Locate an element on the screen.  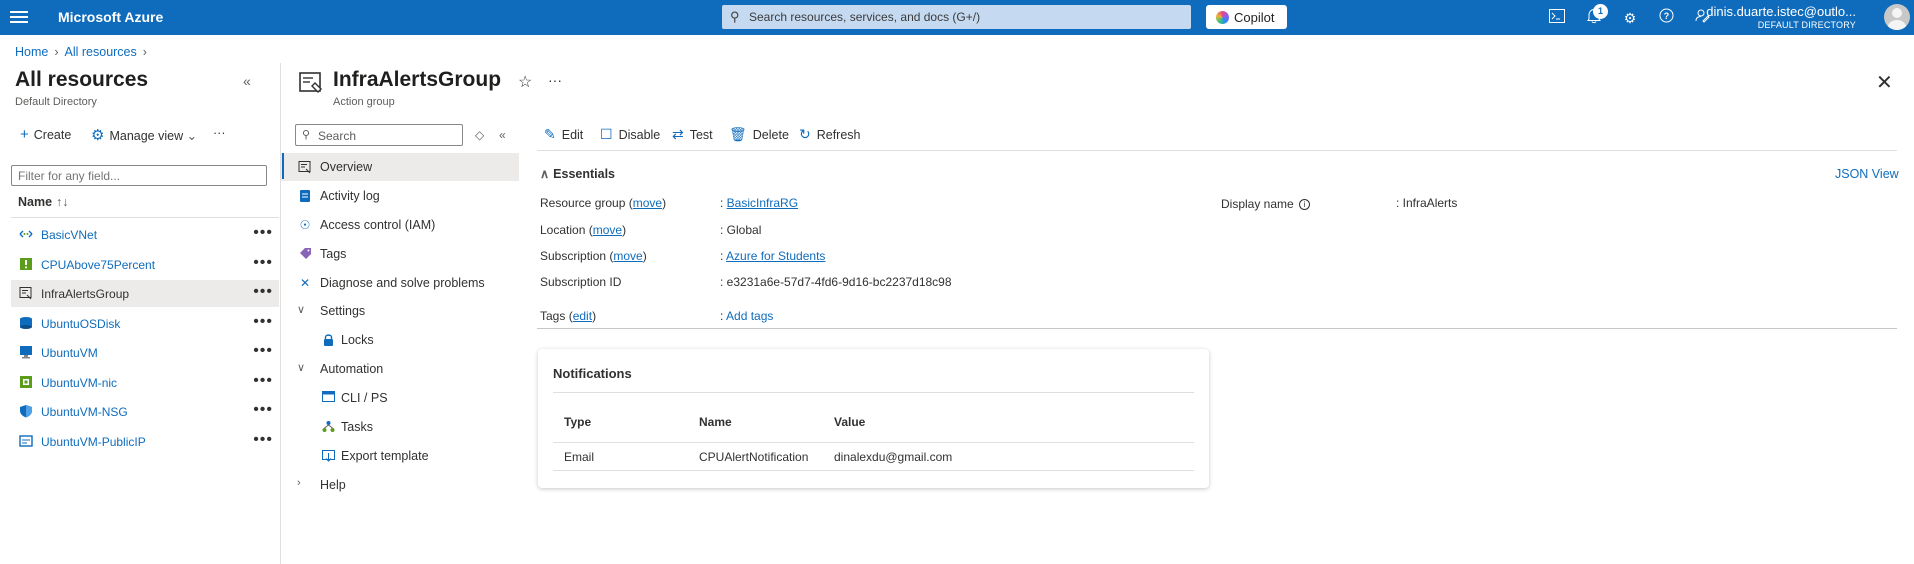
breadcrumb-home: Home is located at coordinates (31, 52).